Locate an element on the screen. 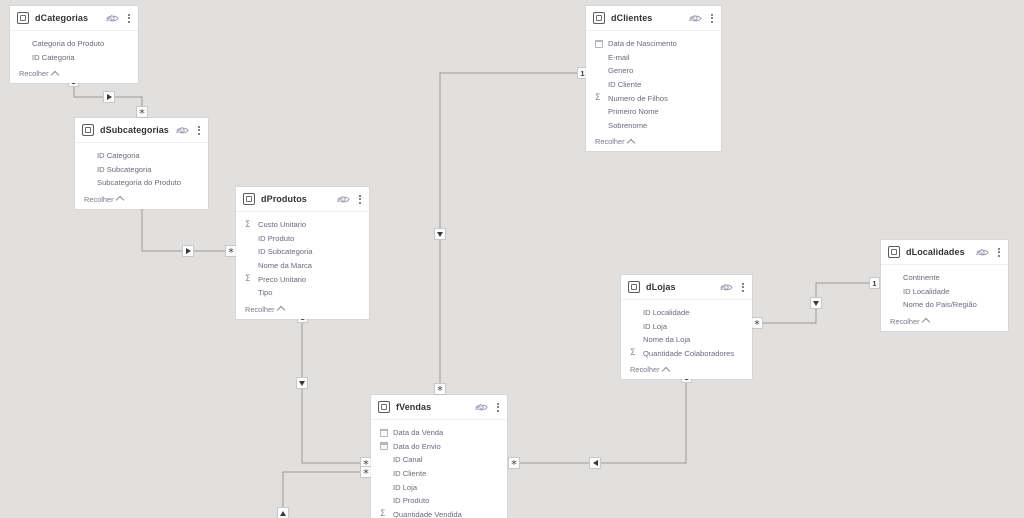 The image size is (1024, 518). field-label: ID Produto is located at coordinates (411, 501).